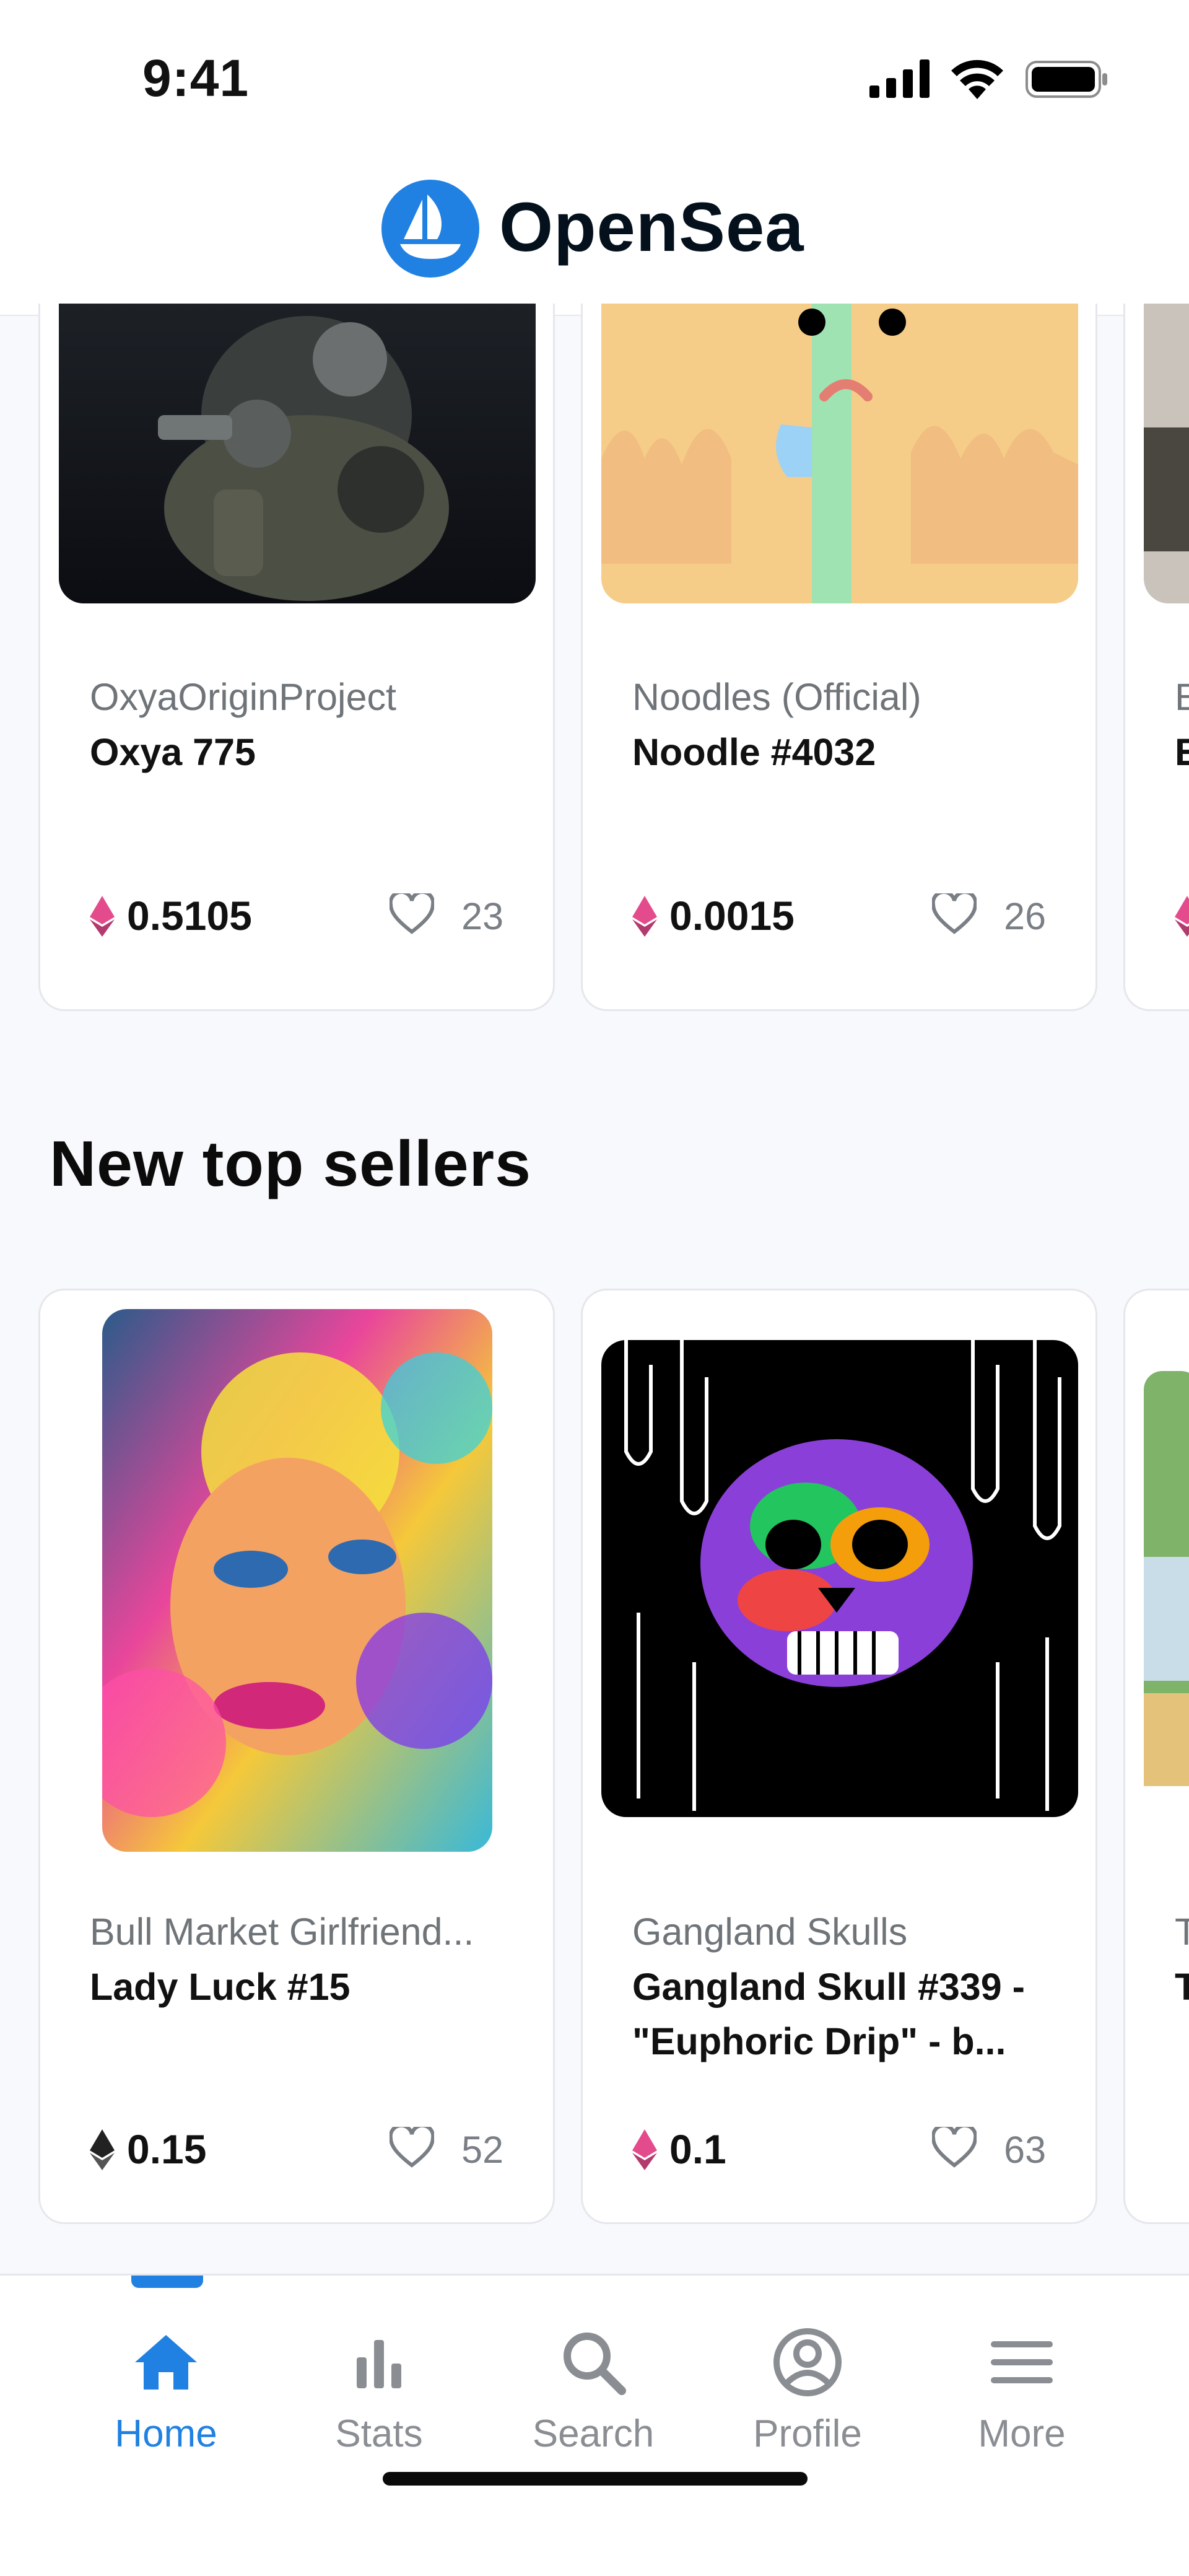 The height and width of the screenshot is (2576, 1189). I want to click on nav-stats: Stats, so click(379, 2393).